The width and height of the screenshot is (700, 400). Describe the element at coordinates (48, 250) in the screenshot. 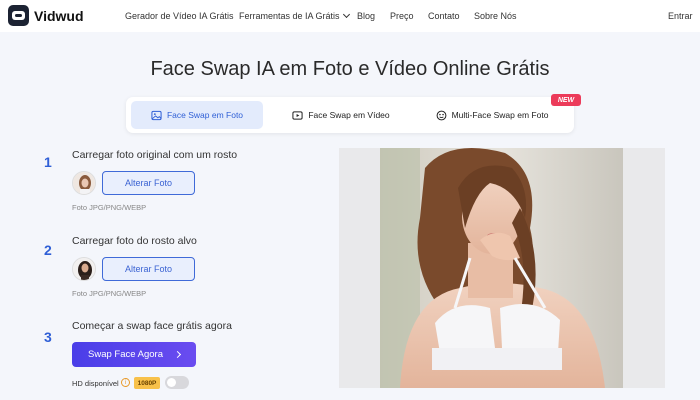

I see `step-number-2: 2` at that location.